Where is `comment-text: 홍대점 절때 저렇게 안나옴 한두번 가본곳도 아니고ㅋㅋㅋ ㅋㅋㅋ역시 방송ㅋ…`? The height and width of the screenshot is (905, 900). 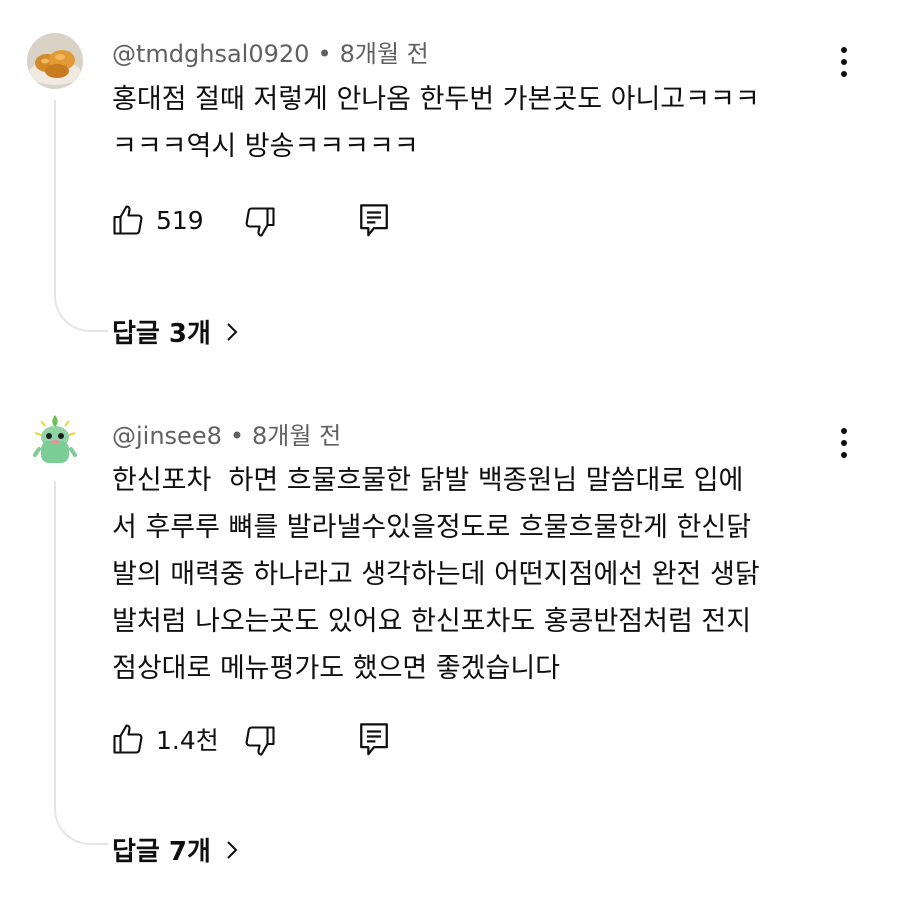 comment-text: 홍대점 절때 저렇게 안나옴 한두번 가본곳도 아니고ㅋㅋㅋ ㅋㅋㅋ역시 방송ㅋ… is located at coordinates (436, 123).